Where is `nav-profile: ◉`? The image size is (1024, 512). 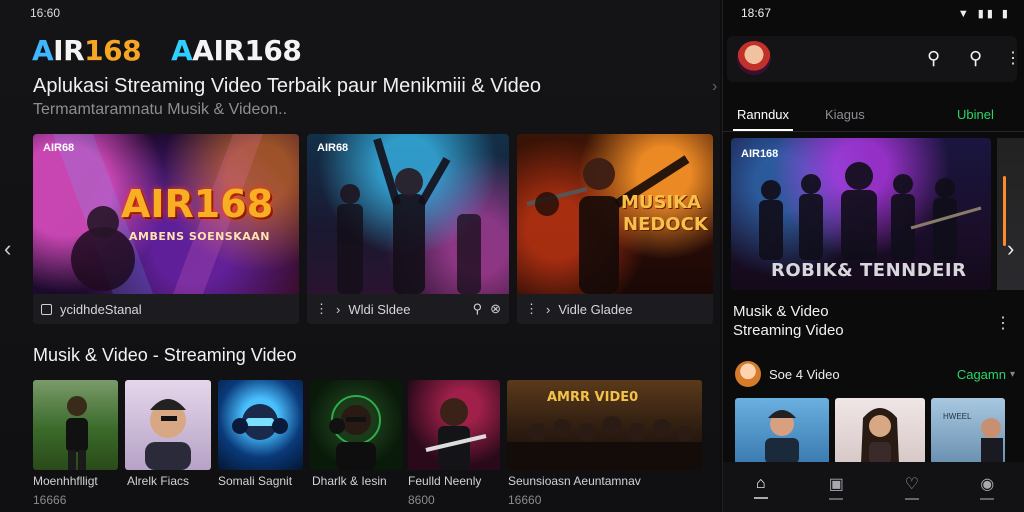 nav-profile: ◉ is located at coordinates (987, 487).